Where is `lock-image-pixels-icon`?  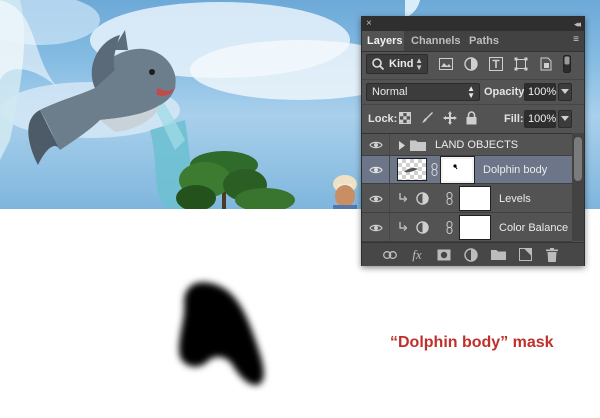 lock-image-pixels-icon is located at coordinates (427, 118).